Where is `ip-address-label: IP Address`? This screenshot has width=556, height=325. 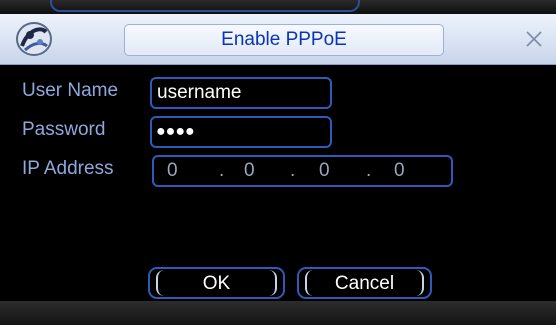 ip-address-label: IP Address is located at coordinates (68, 168).